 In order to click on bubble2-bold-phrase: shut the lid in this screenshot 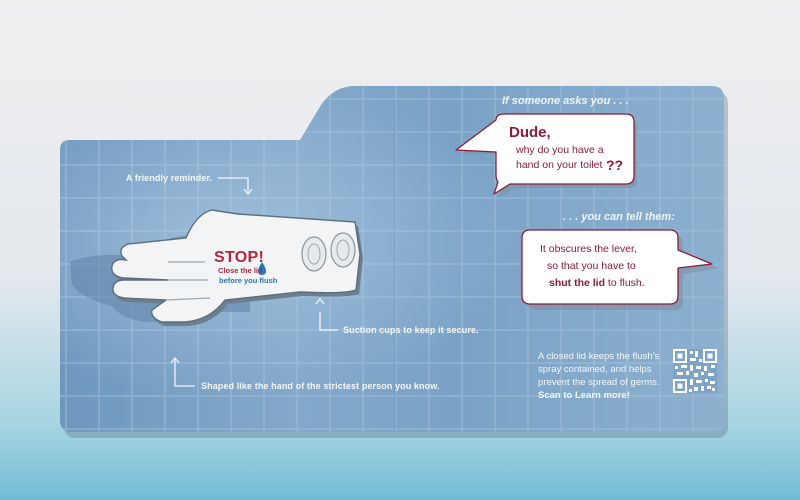, I will do `click(577, 283)`.